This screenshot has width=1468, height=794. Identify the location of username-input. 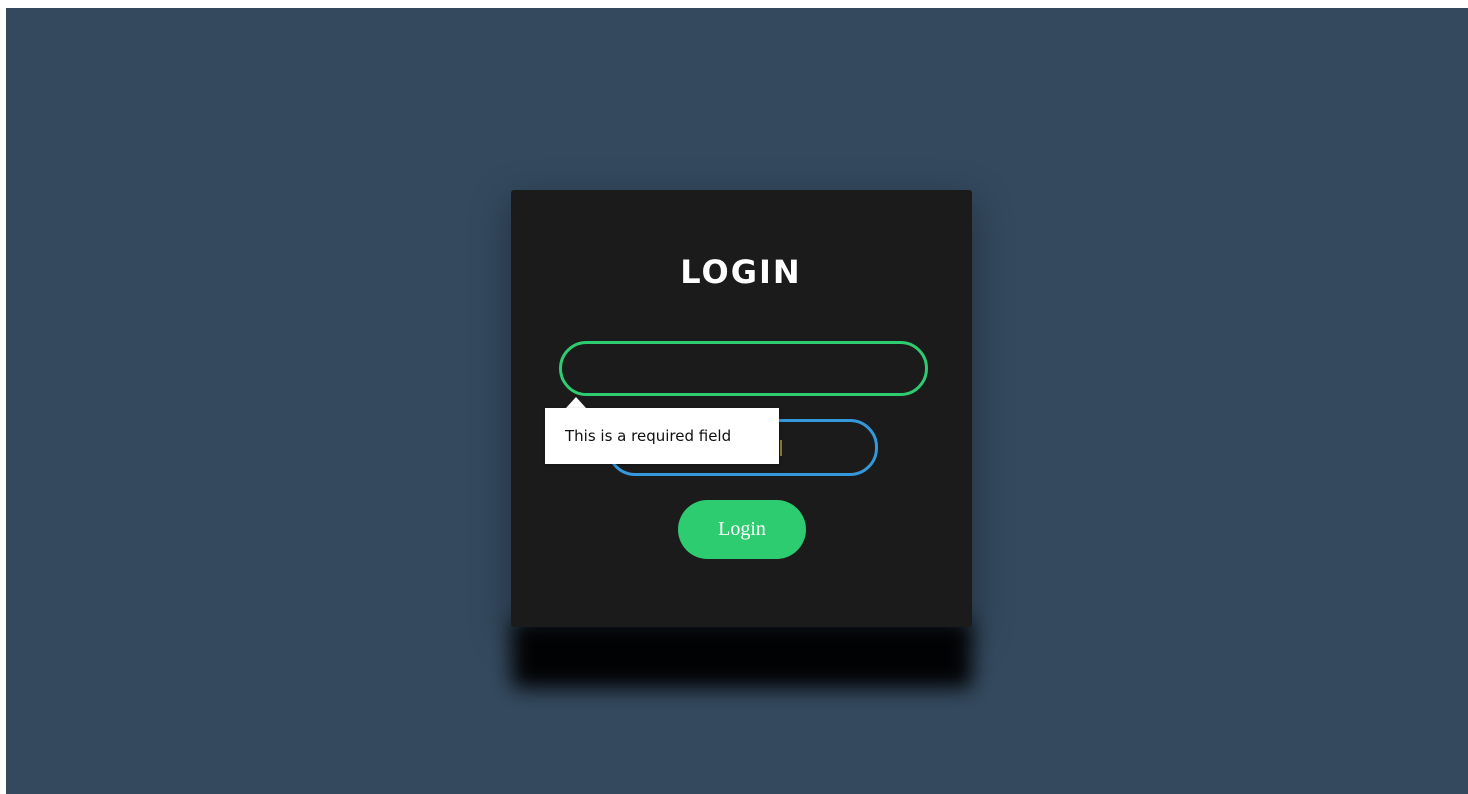
(743, 368).